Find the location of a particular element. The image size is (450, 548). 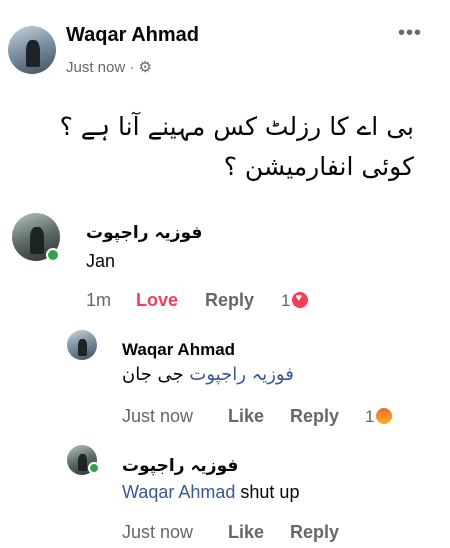

more-options-icon: ••• is located at coordinates (410, 33).